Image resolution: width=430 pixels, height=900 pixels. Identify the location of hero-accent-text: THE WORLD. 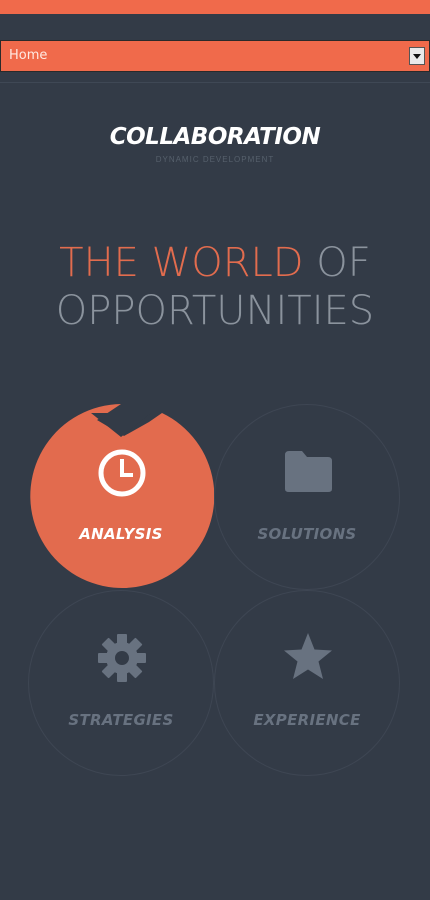
(181, 263).